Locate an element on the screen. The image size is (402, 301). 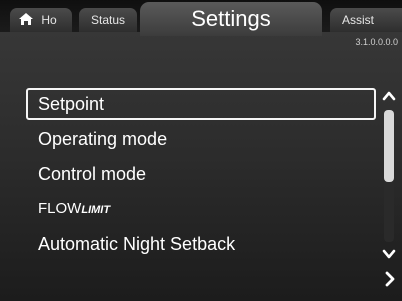
tab-settings-label: Settings is located at coordinates (231, 18).